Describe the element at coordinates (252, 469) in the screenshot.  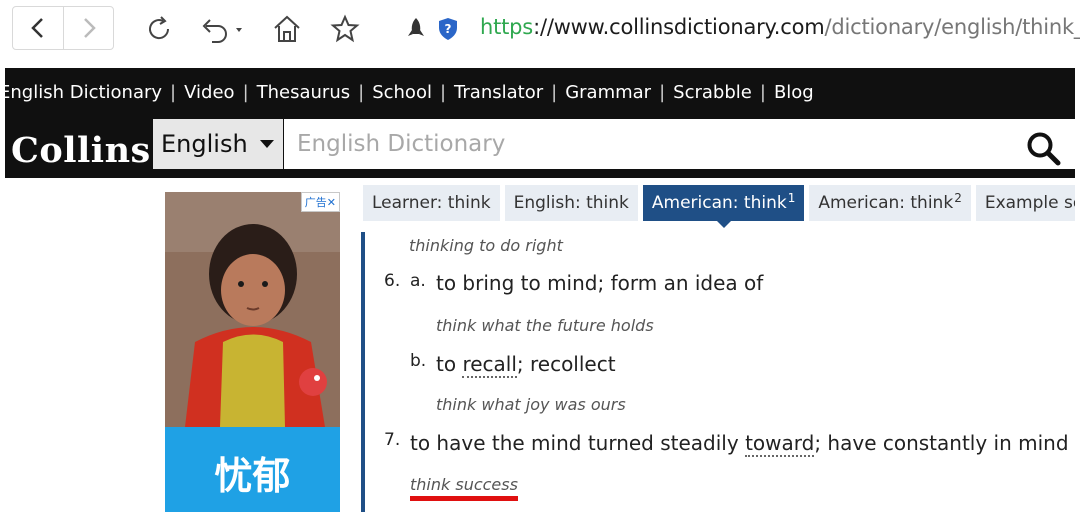
I see `ad-banner-text: 忧郁` at that location.